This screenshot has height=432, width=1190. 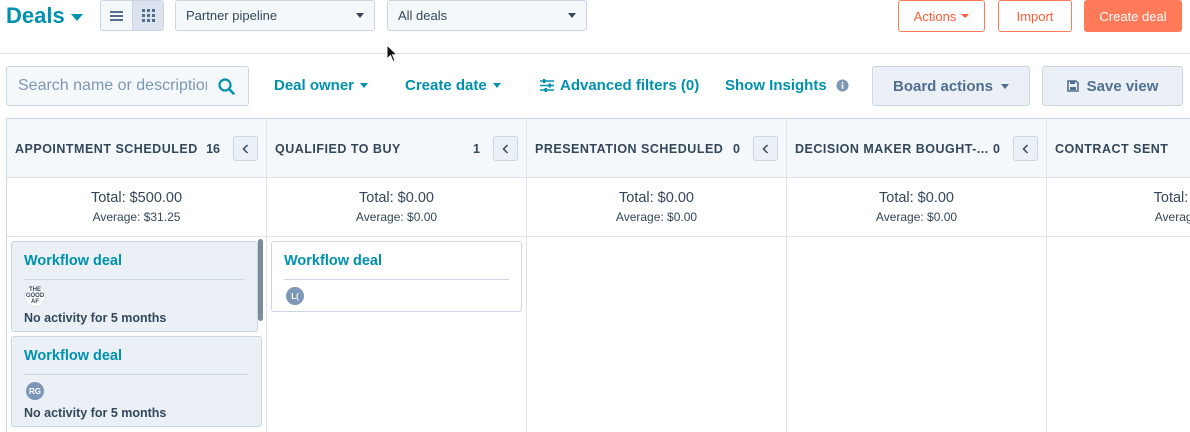 What do you see at coordinates (1072, 86) in the screenshot?
I see `save-icon` at bounding box center [1072, 86].